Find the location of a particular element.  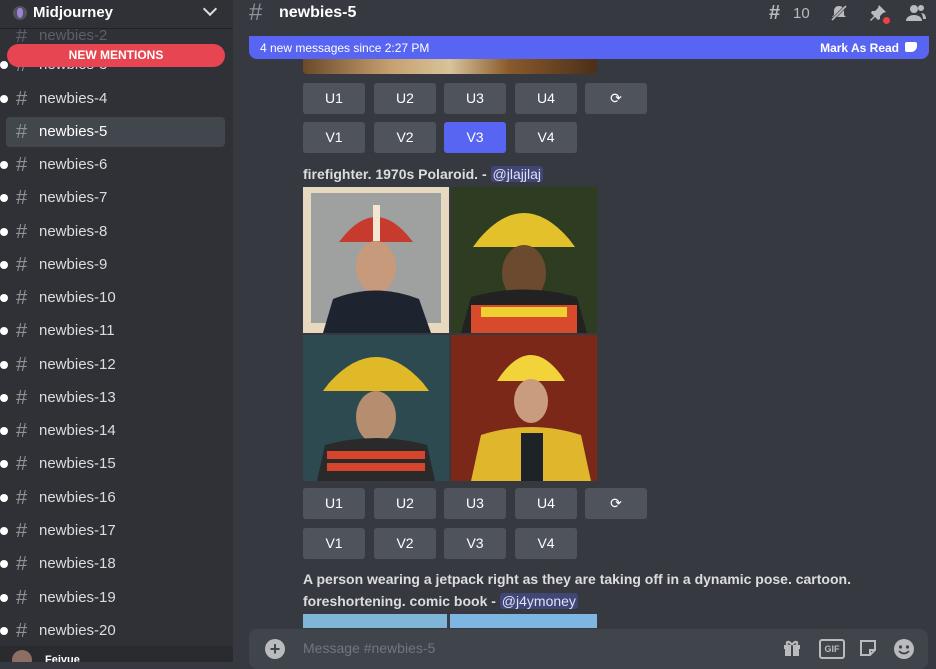

channel-label: newbies-10 is located at coordinates (77, 297).